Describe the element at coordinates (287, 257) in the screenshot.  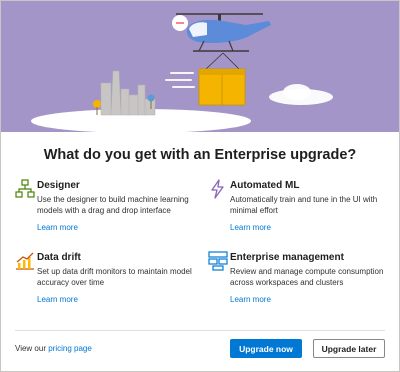
I see `feature-title: Enterprise management` at that location.